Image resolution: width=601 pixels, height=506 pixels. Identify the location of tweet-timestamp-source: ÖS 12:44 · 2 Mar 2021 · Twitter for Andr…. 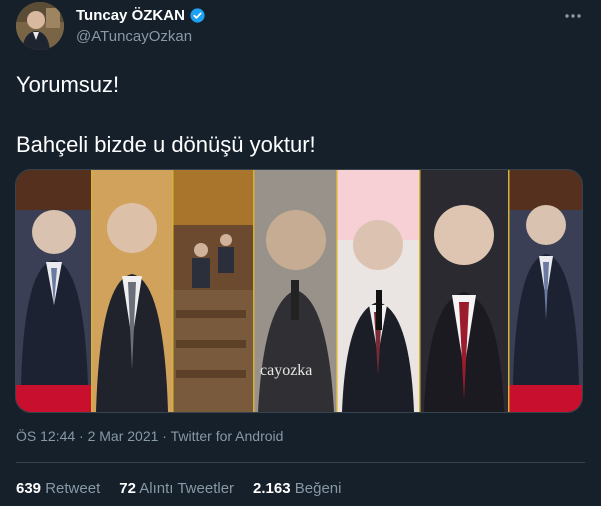
(149, 436).